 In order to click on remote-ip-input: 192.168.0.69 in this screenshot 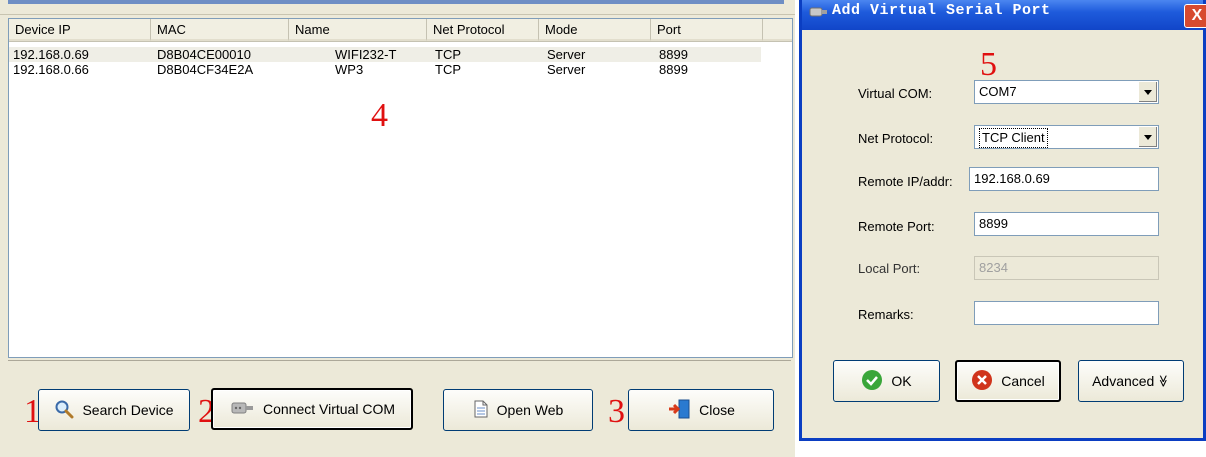, I will do `click(1064, 179)`.